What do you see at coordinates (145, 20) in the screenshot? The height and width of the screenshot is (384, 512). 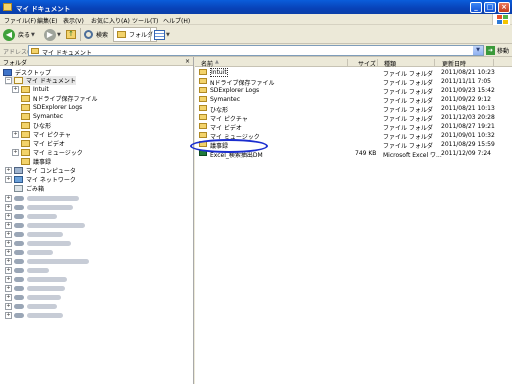 I see `menu-tools: ツール(T)` at bounding box center [145, 20].